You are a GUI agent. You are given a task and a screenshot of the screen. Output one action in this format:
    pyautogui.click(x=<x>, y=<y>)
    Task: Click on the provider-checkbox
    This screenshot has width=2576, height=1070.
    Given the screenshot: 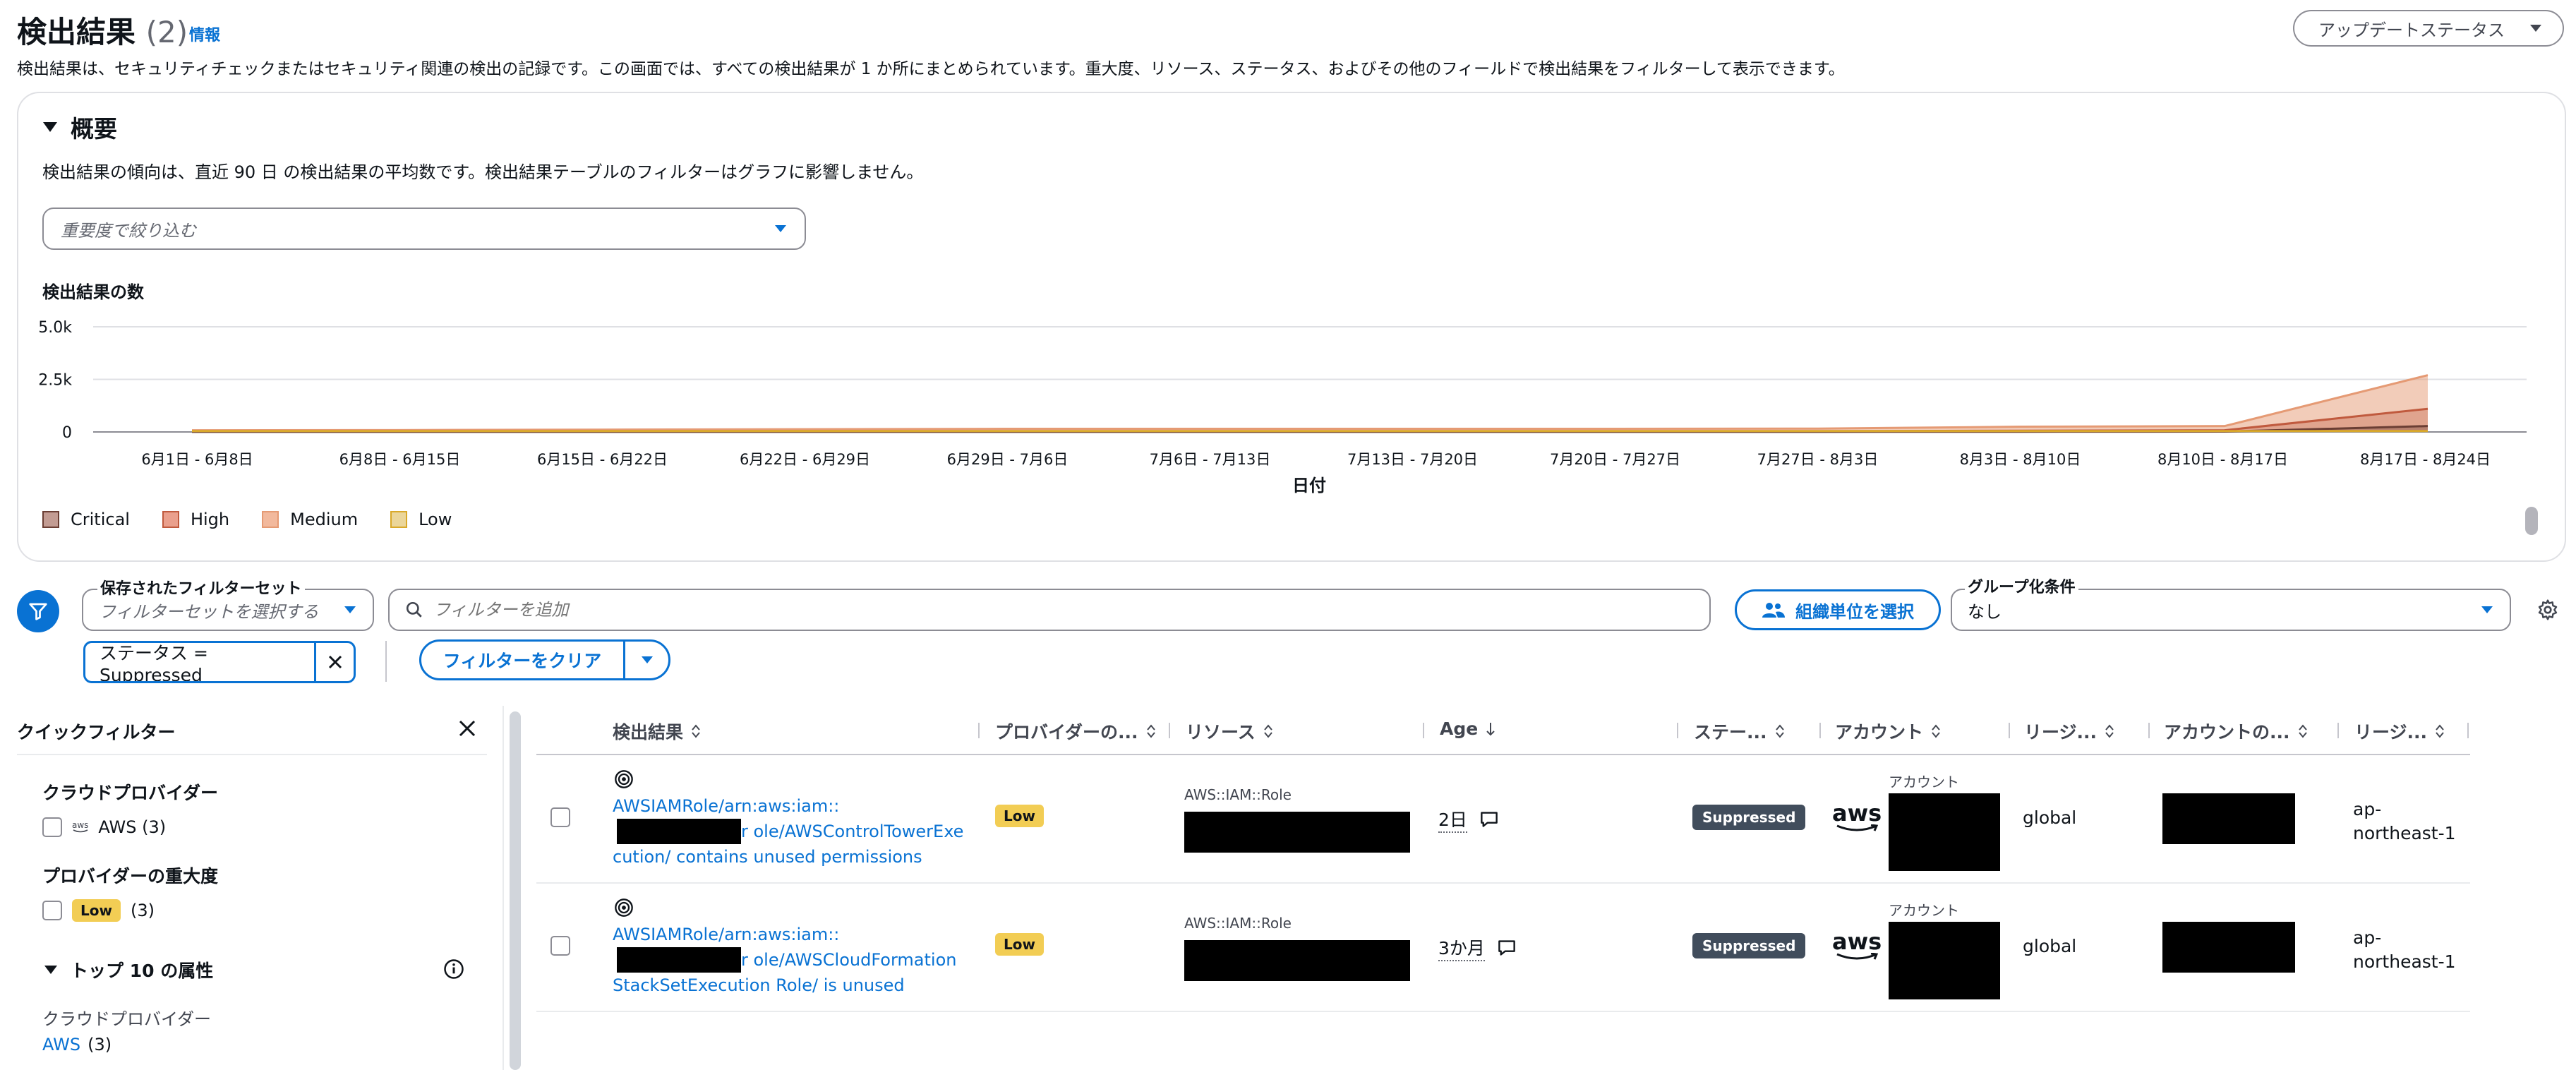 What is the action you would take?
    pyautogui.click(x=52, y=827)
    